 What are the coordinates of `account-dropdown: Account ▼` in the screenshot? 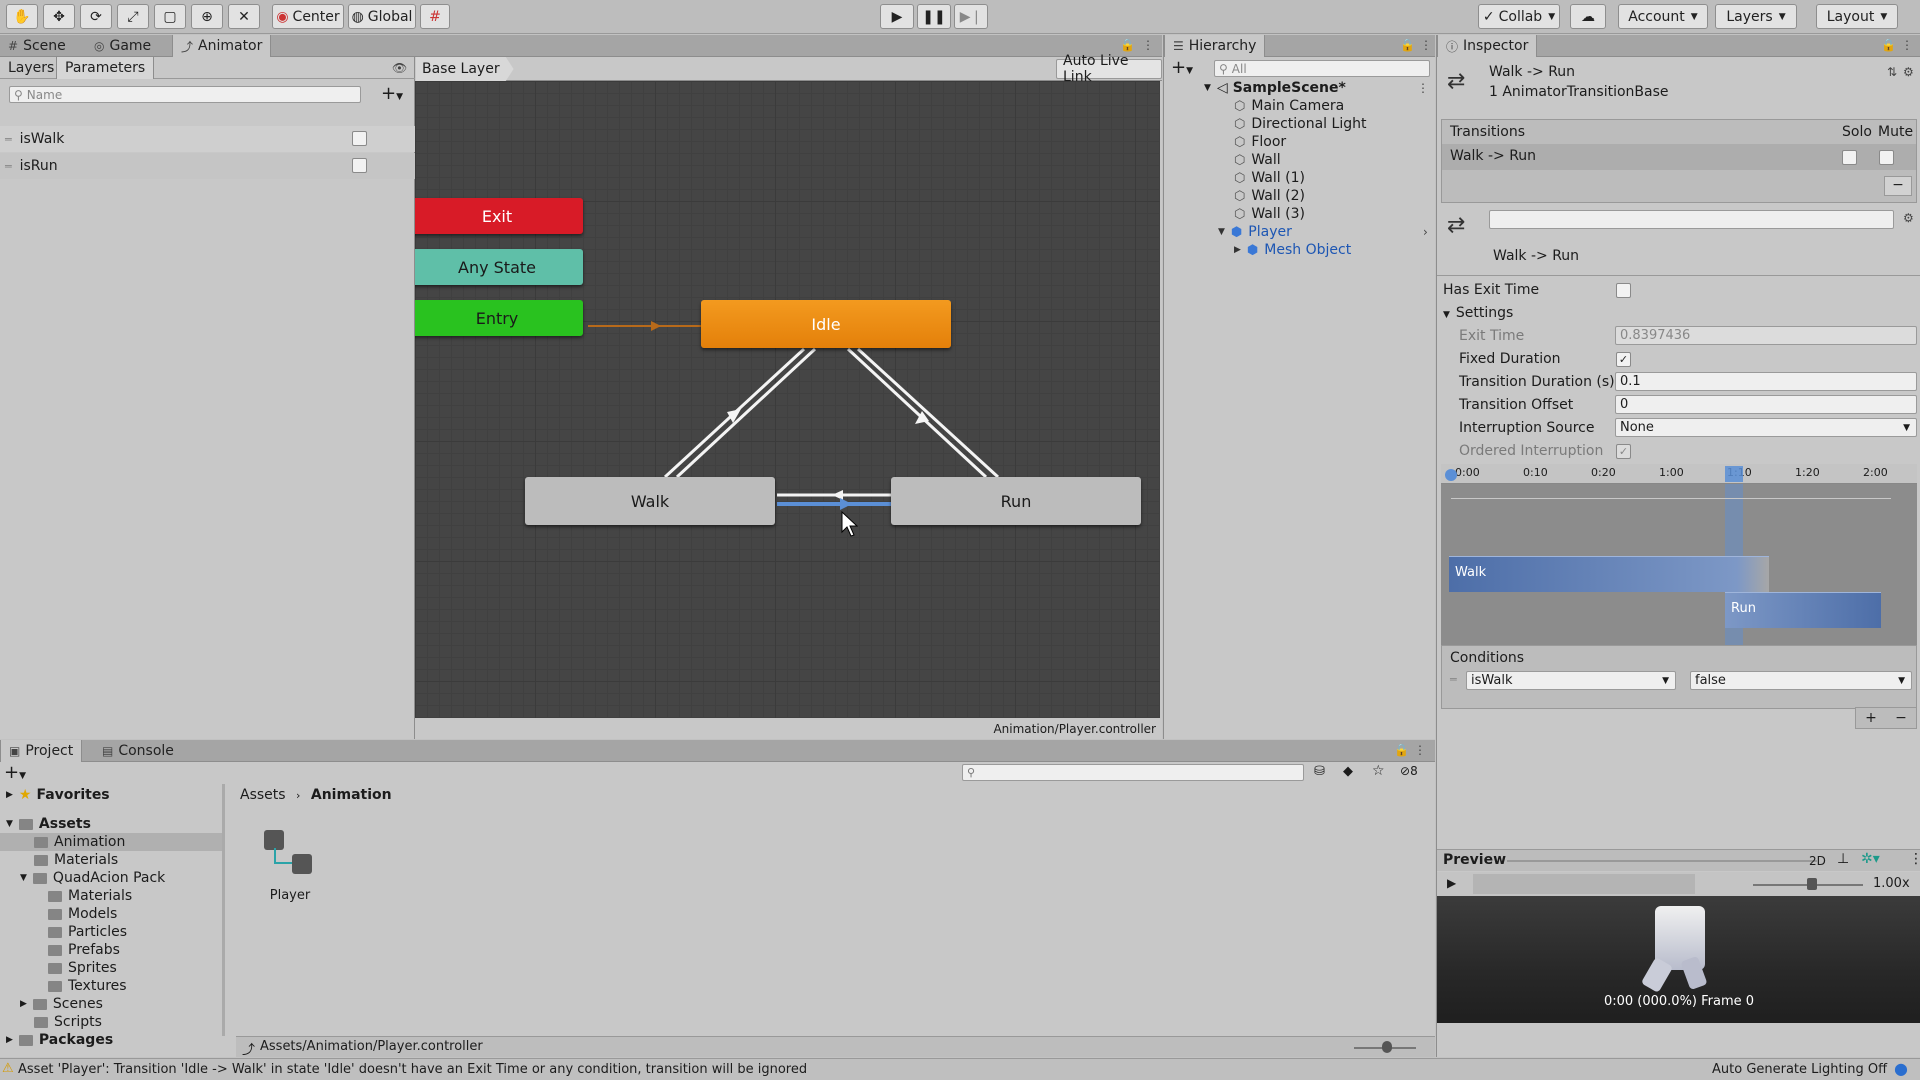 It's located at (1663, 16).